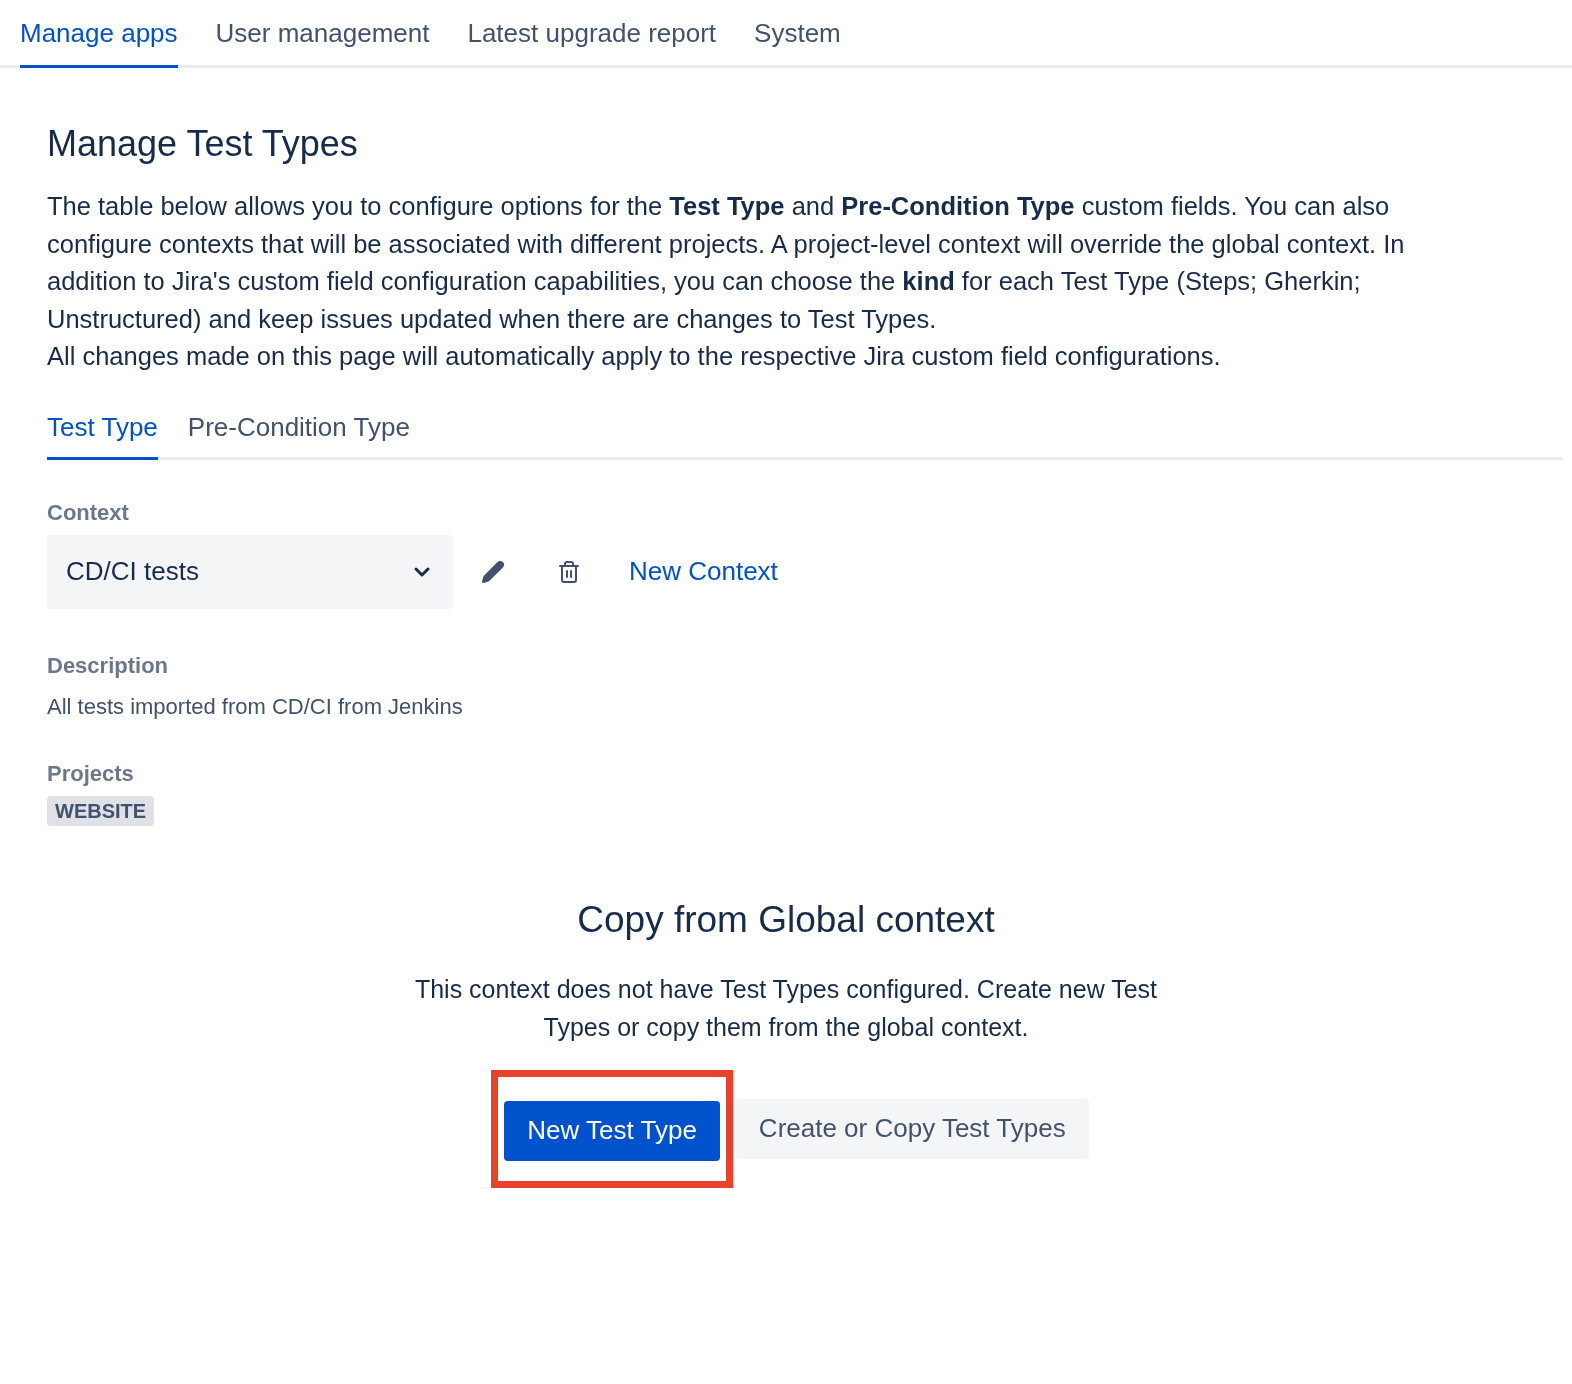 Image resolution: width=1572 pixels, height=1384 pixels. I want to click on secondary-button: Create or Copy Test Types, so click(912, 1128).